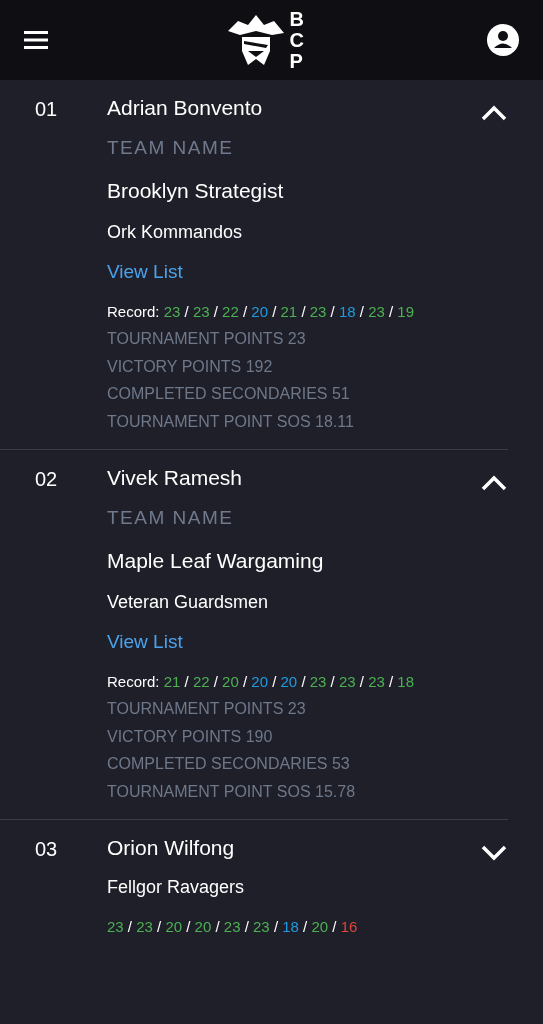  I want to click on team-name: Maple Leaf Wargaming, so click(216, 561).